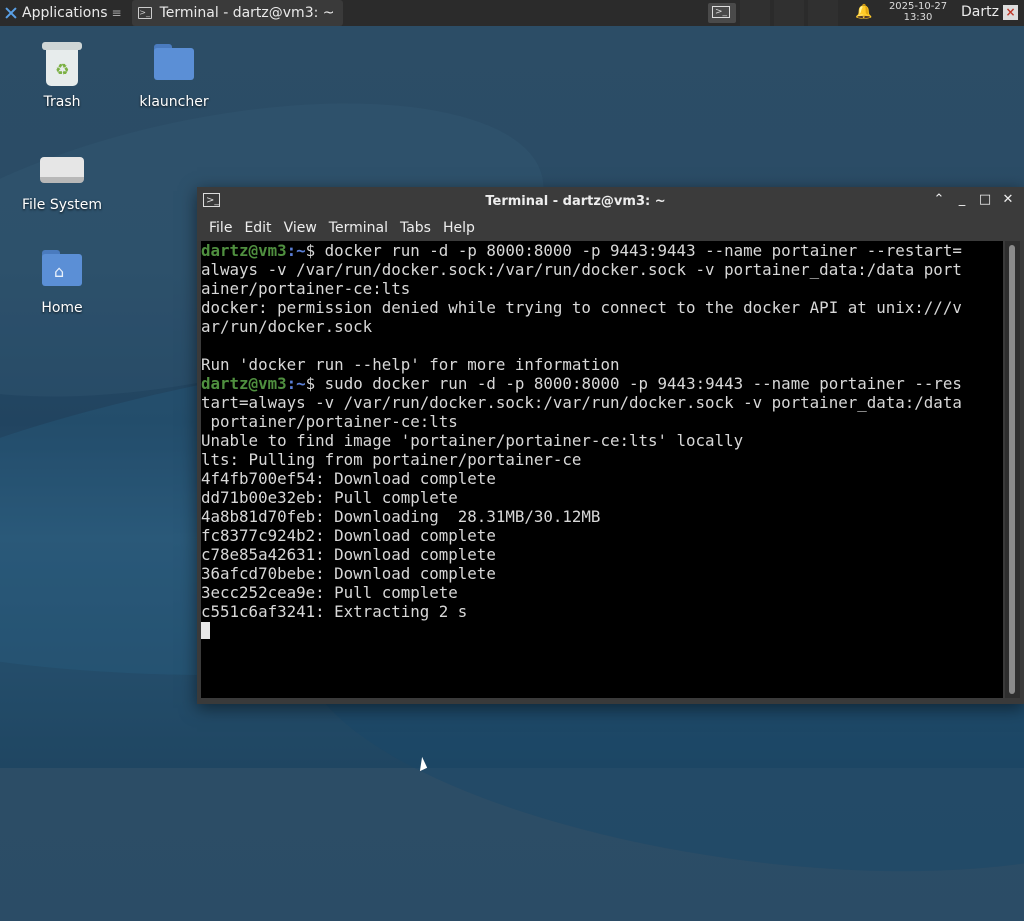 The image size is (1024, 921). What do you see at coordinates (62, 167) in the screenshot?
I see `drive-icon` at bounding box center [62, 167].